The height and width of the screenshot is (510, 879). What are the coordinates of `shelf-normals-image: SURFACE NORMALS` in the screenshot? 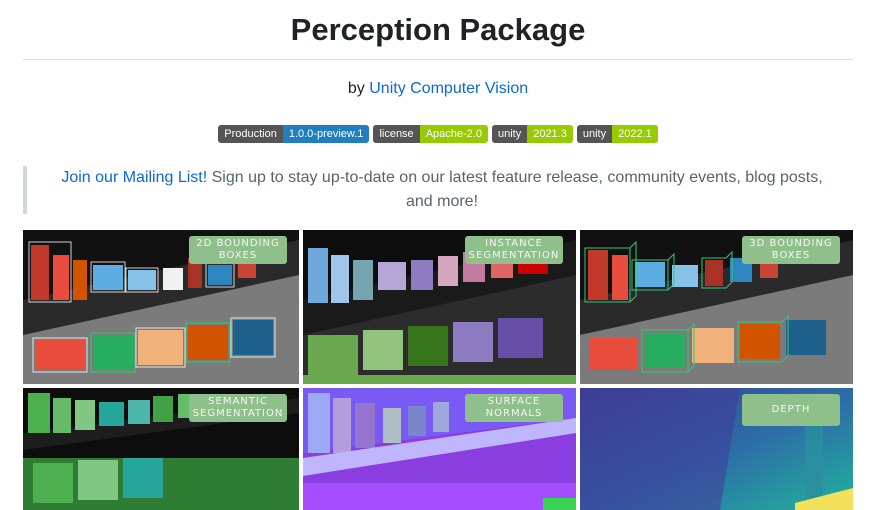 It's located at (439, 449).